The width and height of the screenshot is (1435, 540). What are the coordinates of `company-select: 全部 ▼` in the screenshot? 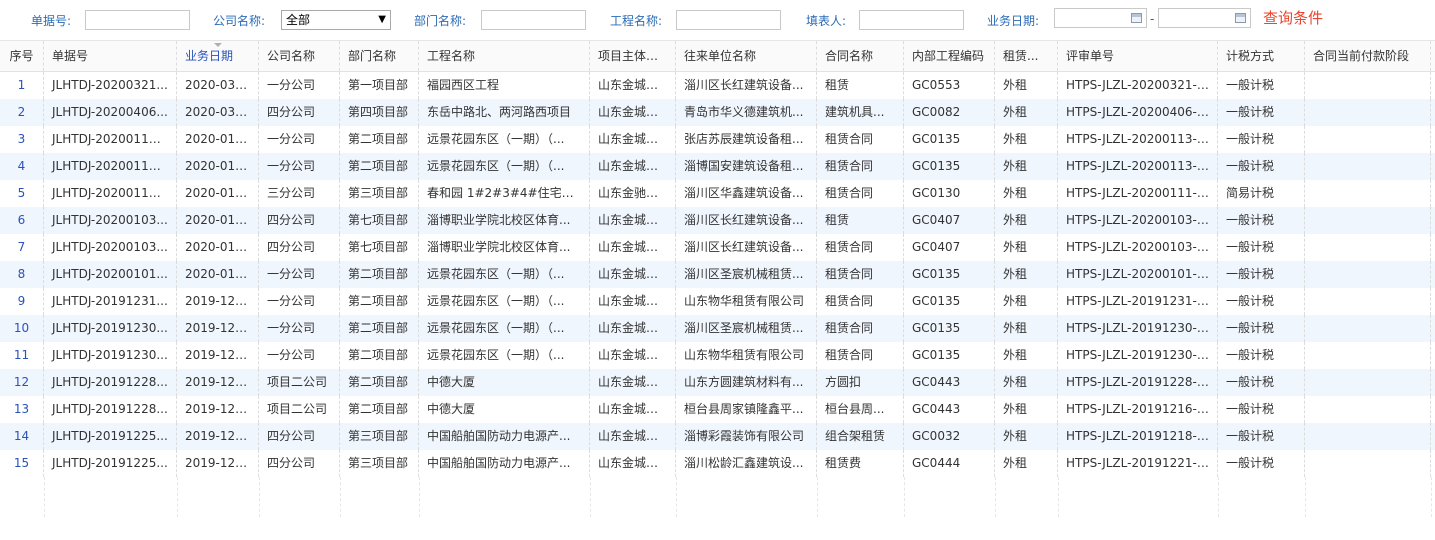 It's located at (336, 20).